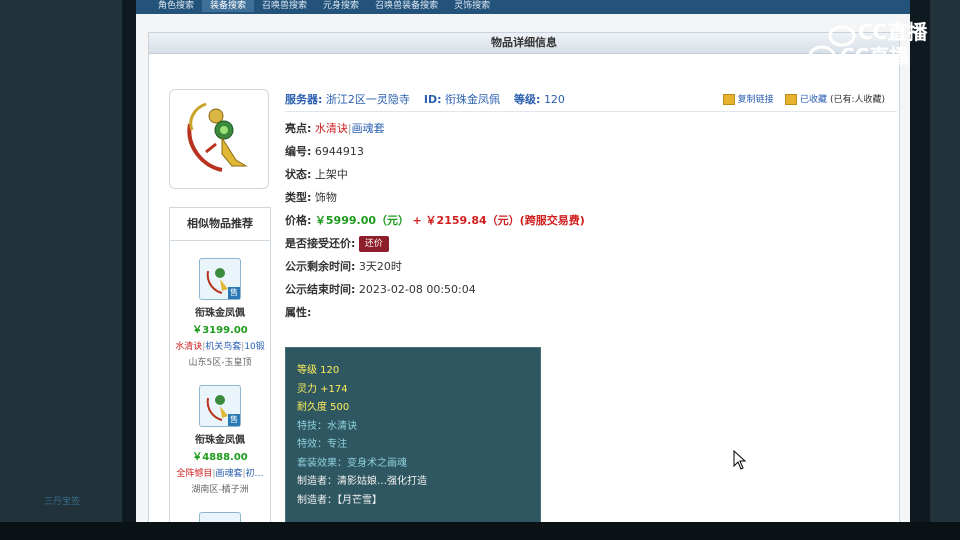 The image size is (960, 540). What do you see at coordinates (728, 99) in the screenshot?
I see `link-icon` at bounding box center [728, 99].